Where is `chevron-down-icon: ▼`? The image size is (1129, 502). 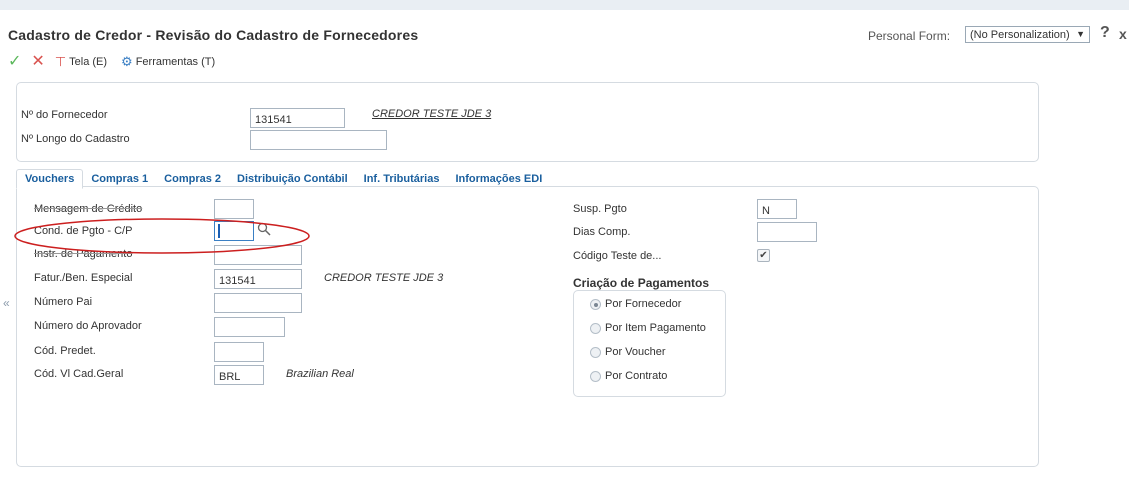 chevron-down-icon: ▼ is located at coordinates (1080, 34).